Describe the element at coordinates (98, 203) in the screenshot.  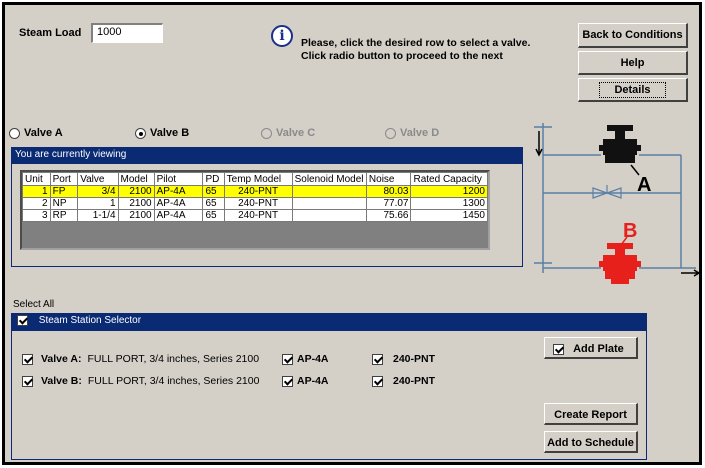
I see `cell-valve: 1` at that location.